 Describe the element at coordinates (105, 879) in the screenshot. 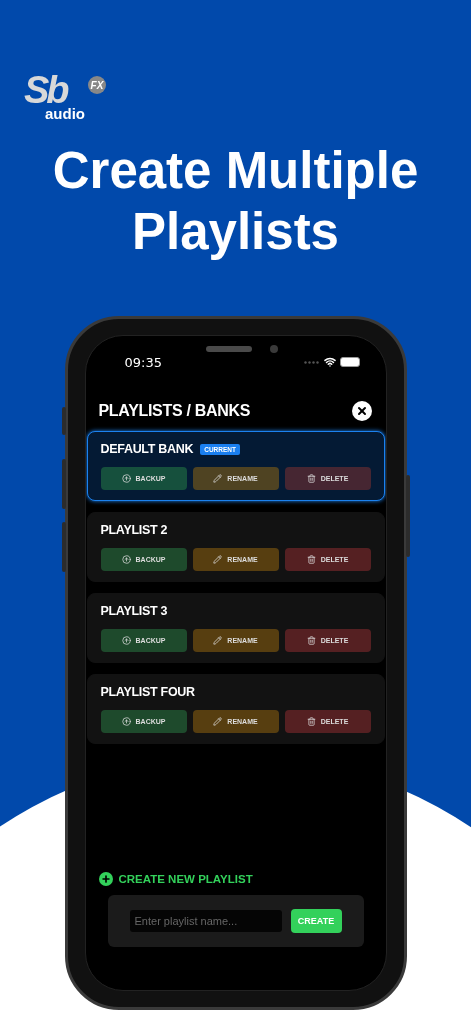

I see `plus-icon` at that location.